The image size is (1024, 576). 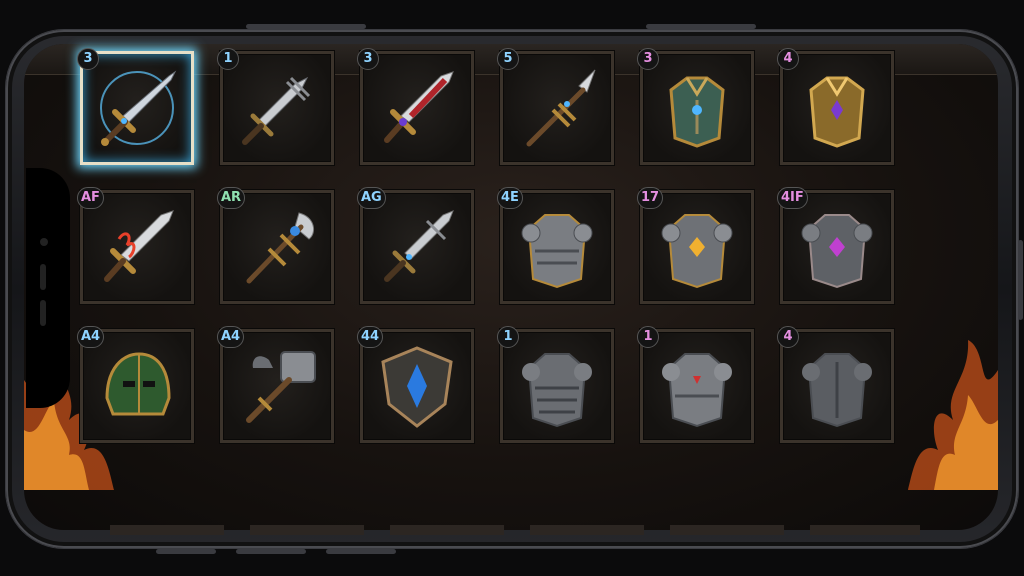 I want to click on inventory-slot: 17, so click(x=695, y=245).